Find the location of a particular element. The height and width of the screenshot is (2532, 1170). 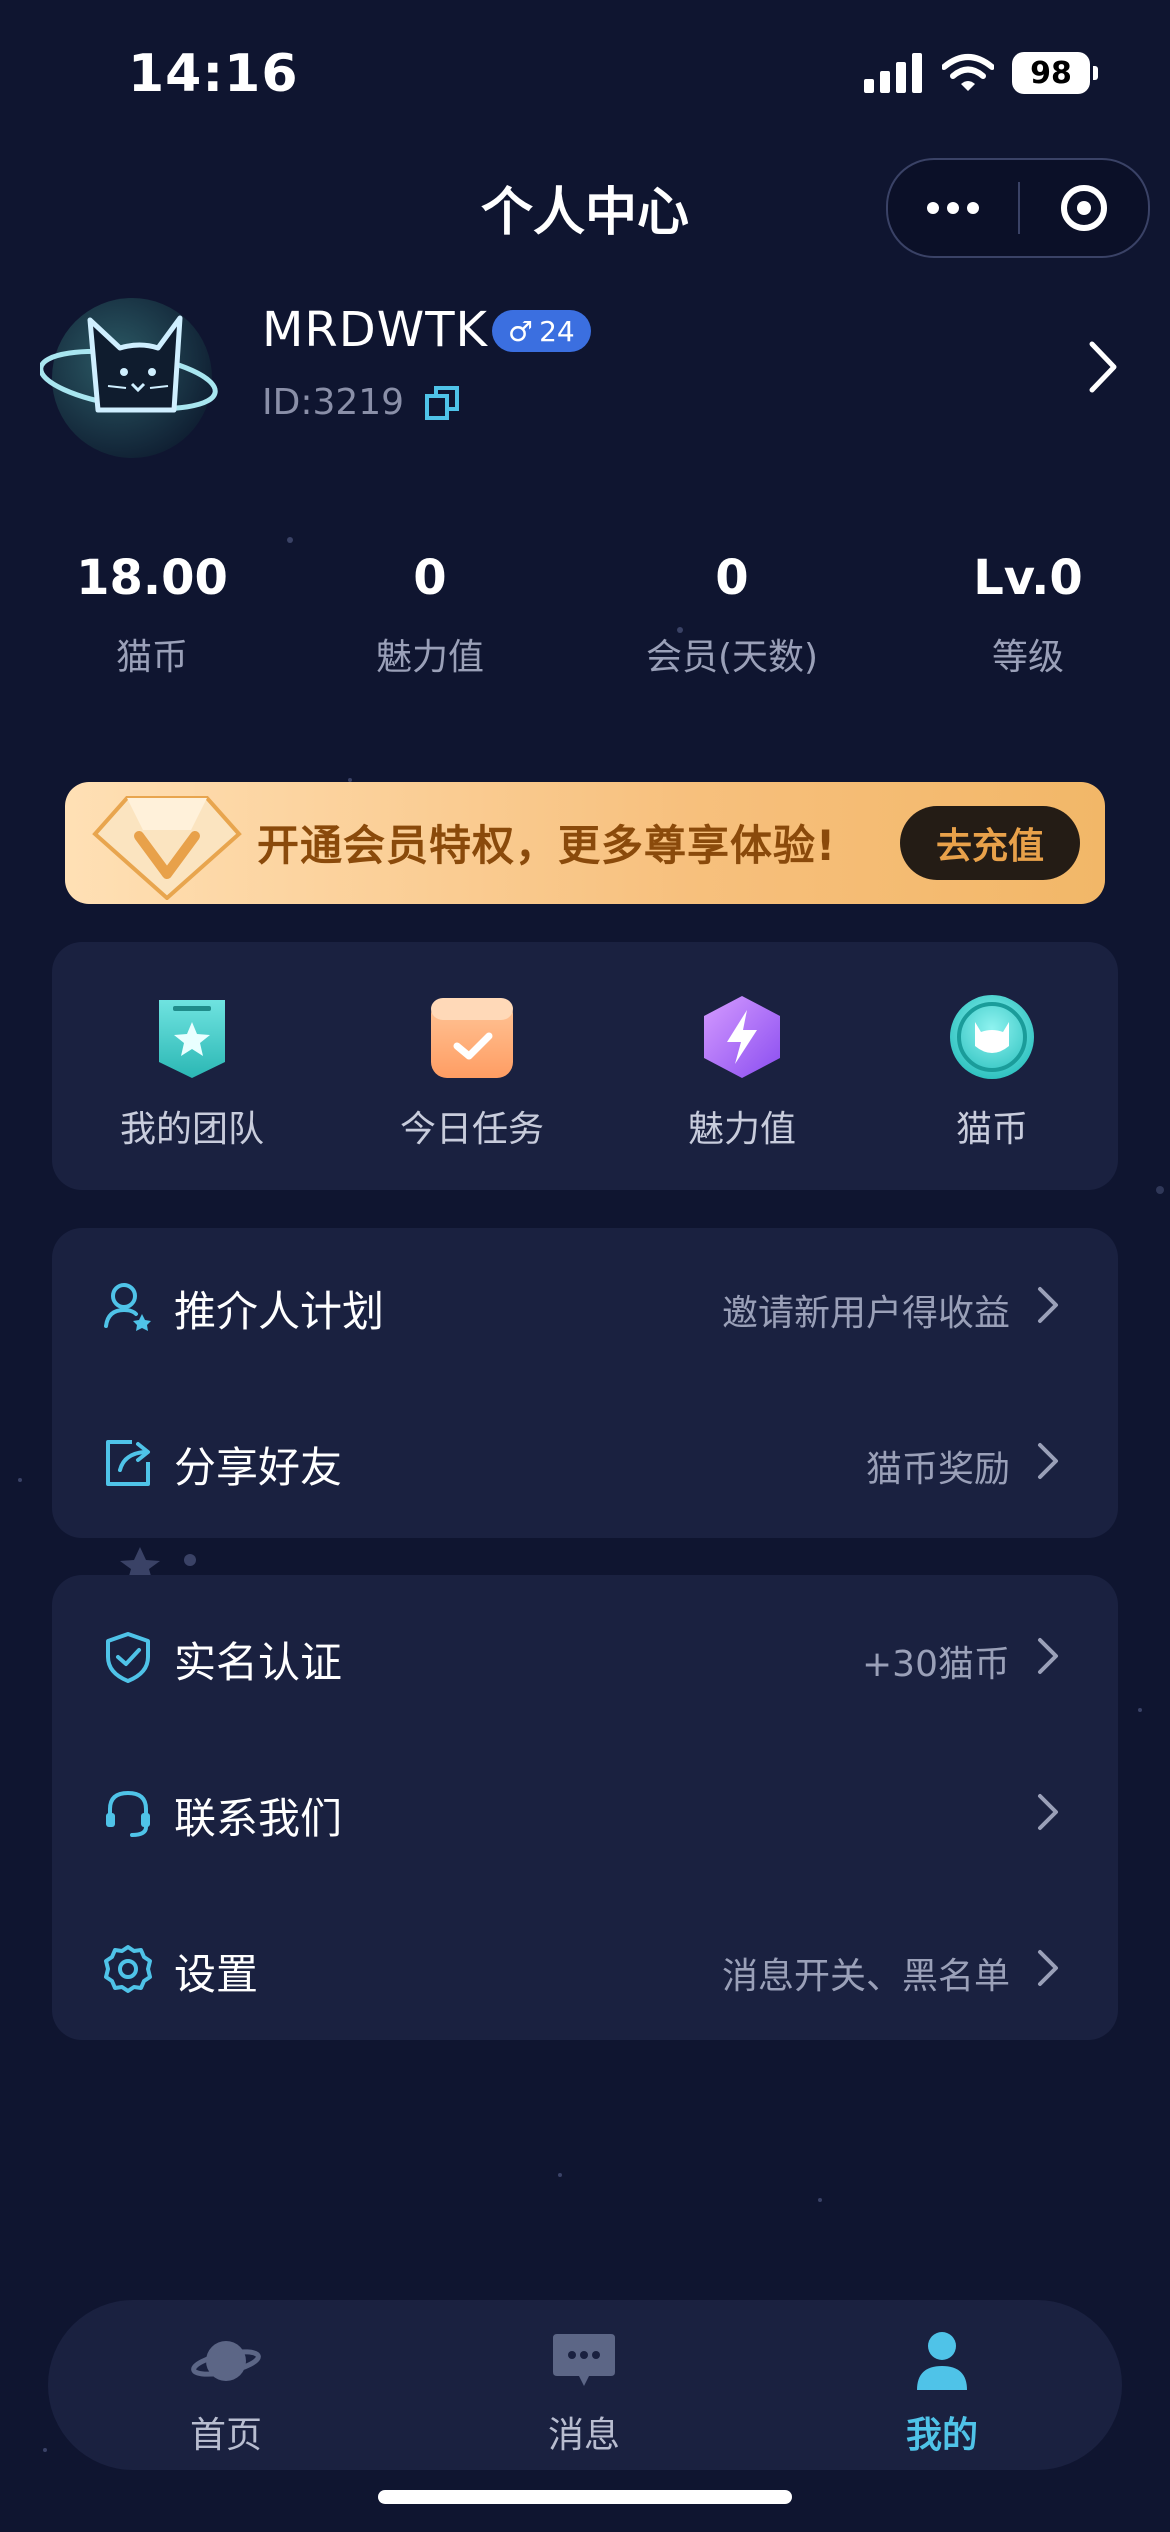

gender-age-badge: ♂ 24 is located at coordinates (541, 331).